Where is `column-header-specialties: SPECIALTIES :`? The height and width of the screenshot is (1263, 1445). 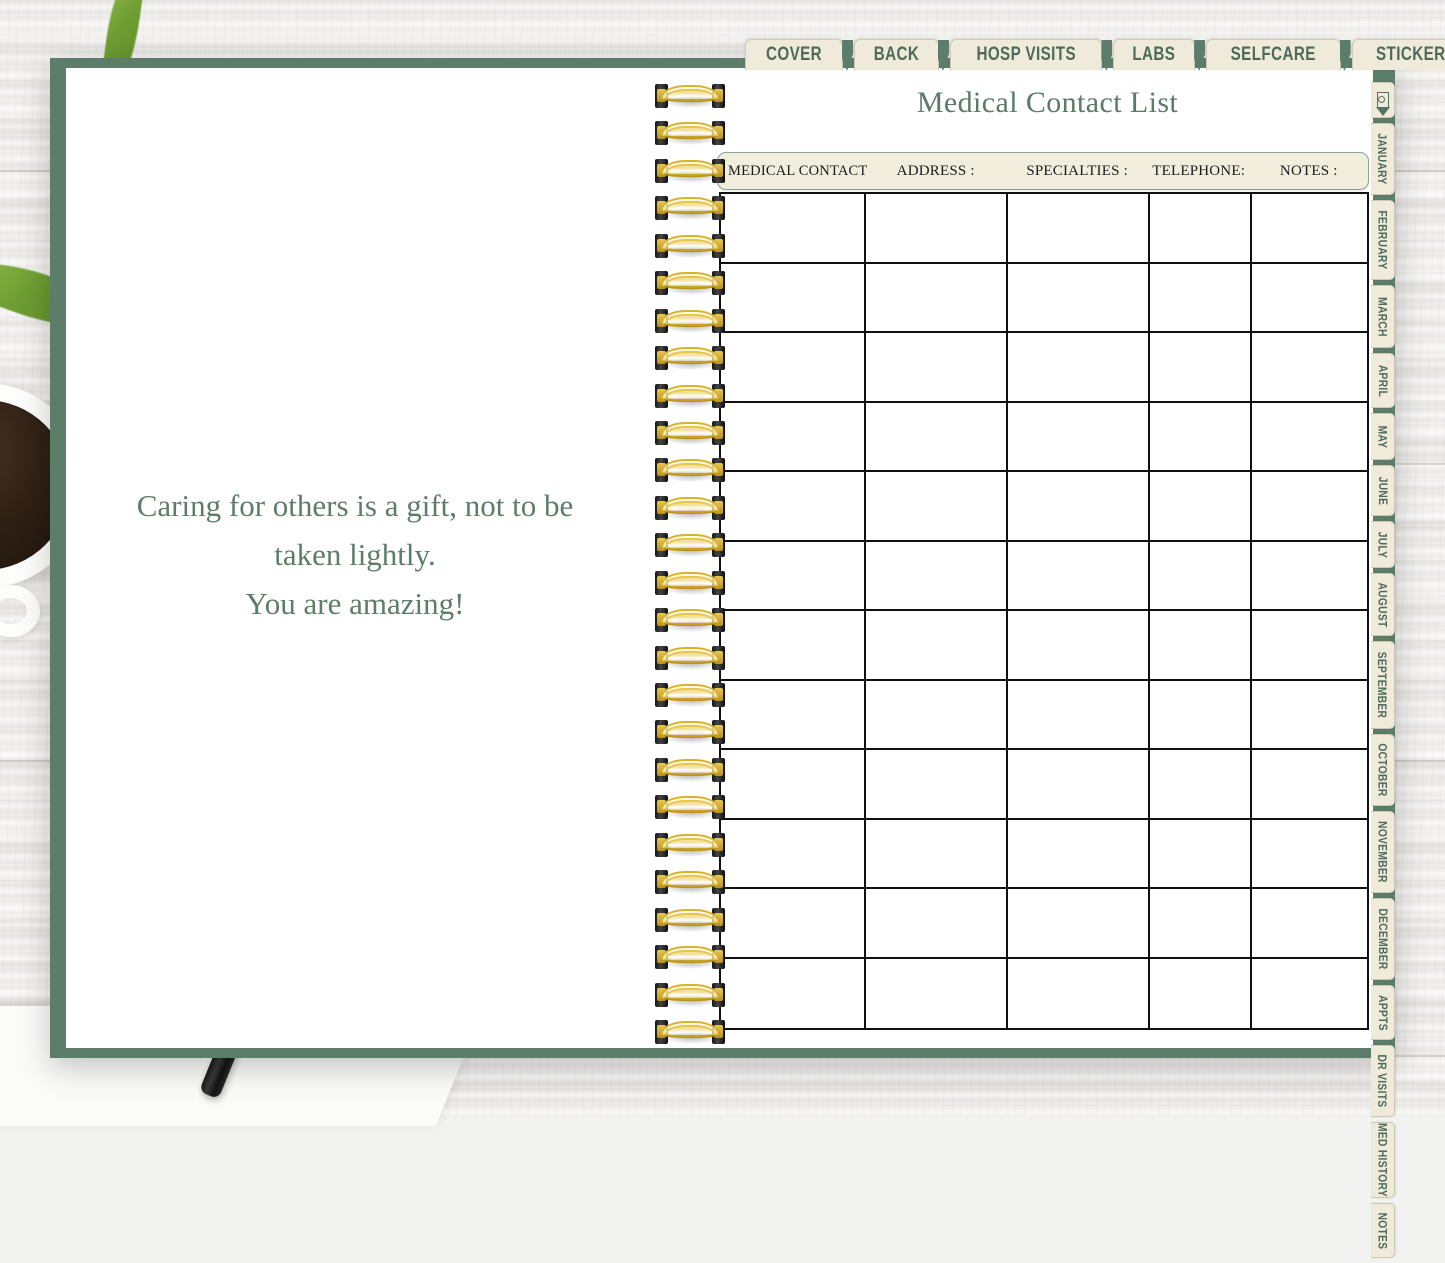 column-header-specialties: SPECIALTIES : is located at coordinates (1077, 170).